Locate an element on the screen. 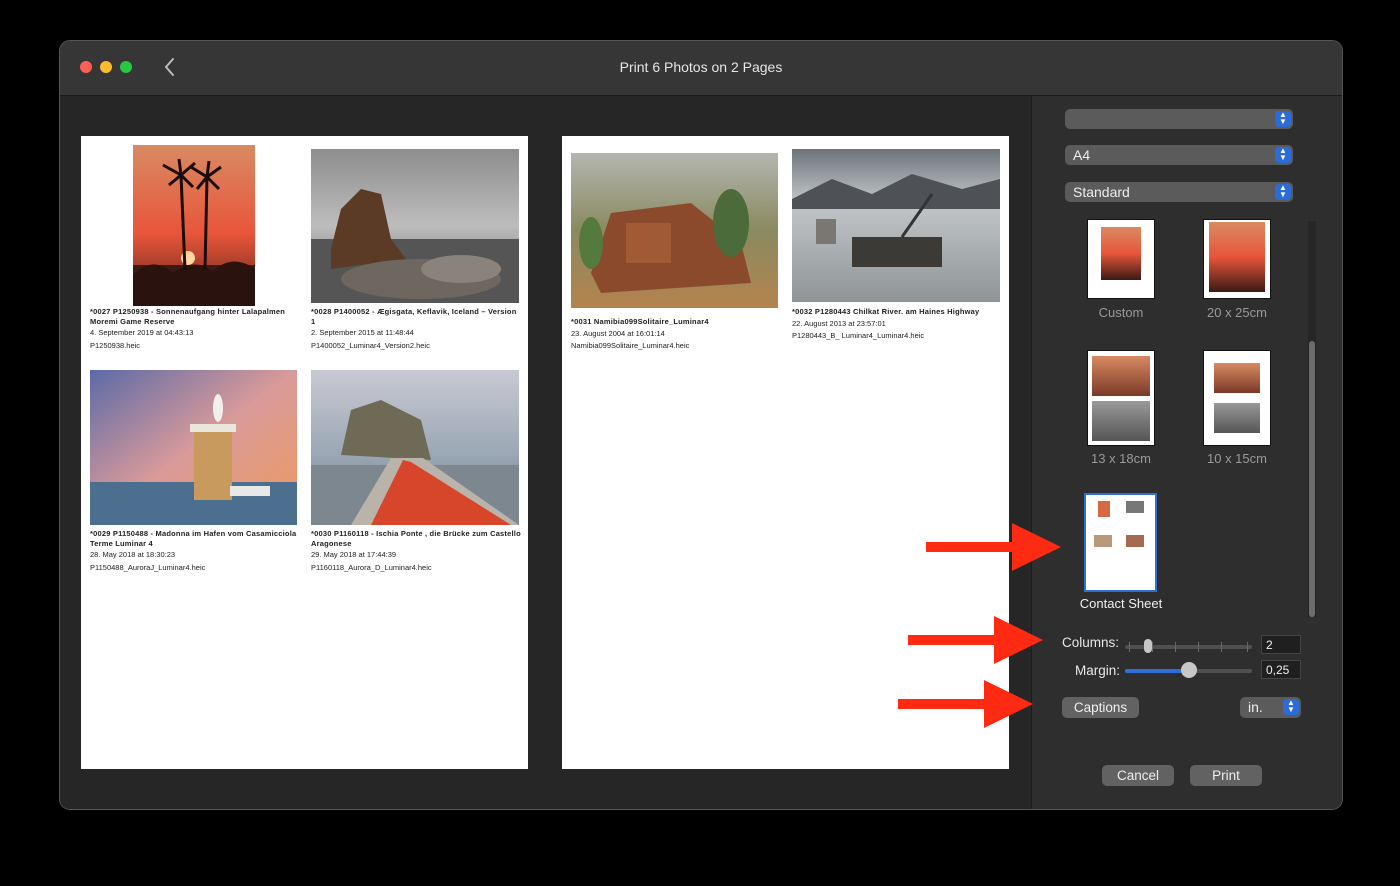 The height and width of the screenshot is (886, 1400). margin-slider is located at coordinates (1188, 670).